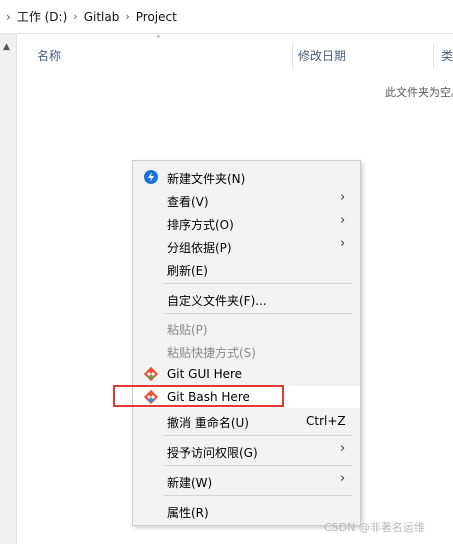 This screenshot has width=453, height=544. Describe the element at coordinates (246, 328) in the screenshot. I see `menu-item-paste: 粘贴(P)` at that location.